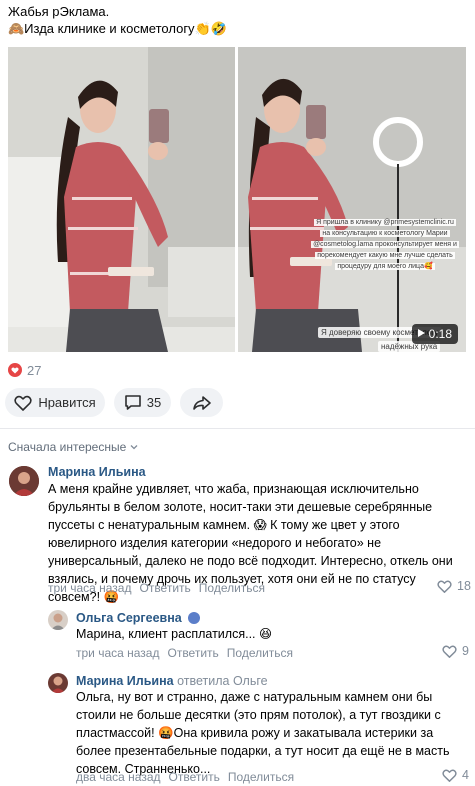 Image resolution: width=475 pixels, height=786 pixels. I want to click on play-icon, so click(421, 333).